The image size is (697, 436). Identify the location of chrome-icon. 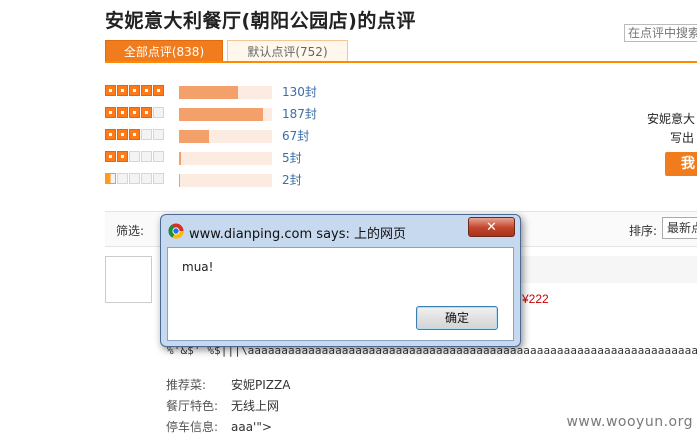
(176, 231).